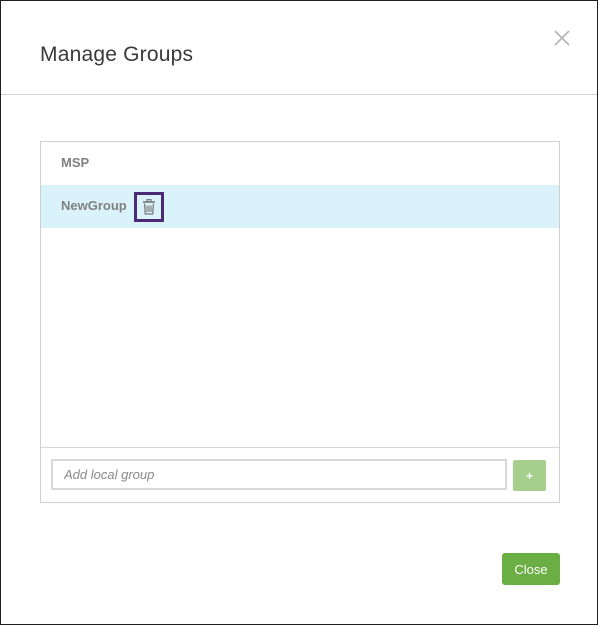  What do you see at coordinates (300, 163) in the screenshot?
I see `list-item-msp: MSP` at bounding box center [300, 163].